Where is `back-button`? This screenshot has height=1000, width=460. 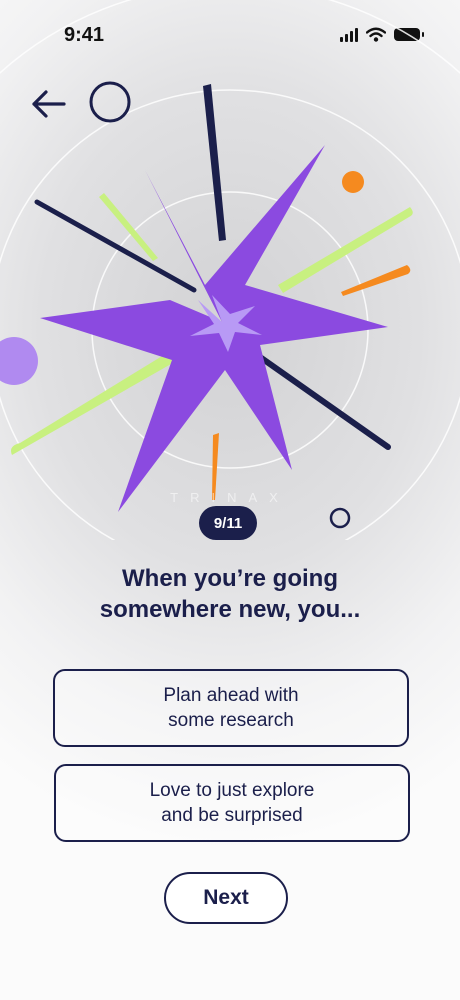
back-button is located at coordinates (48, 104).